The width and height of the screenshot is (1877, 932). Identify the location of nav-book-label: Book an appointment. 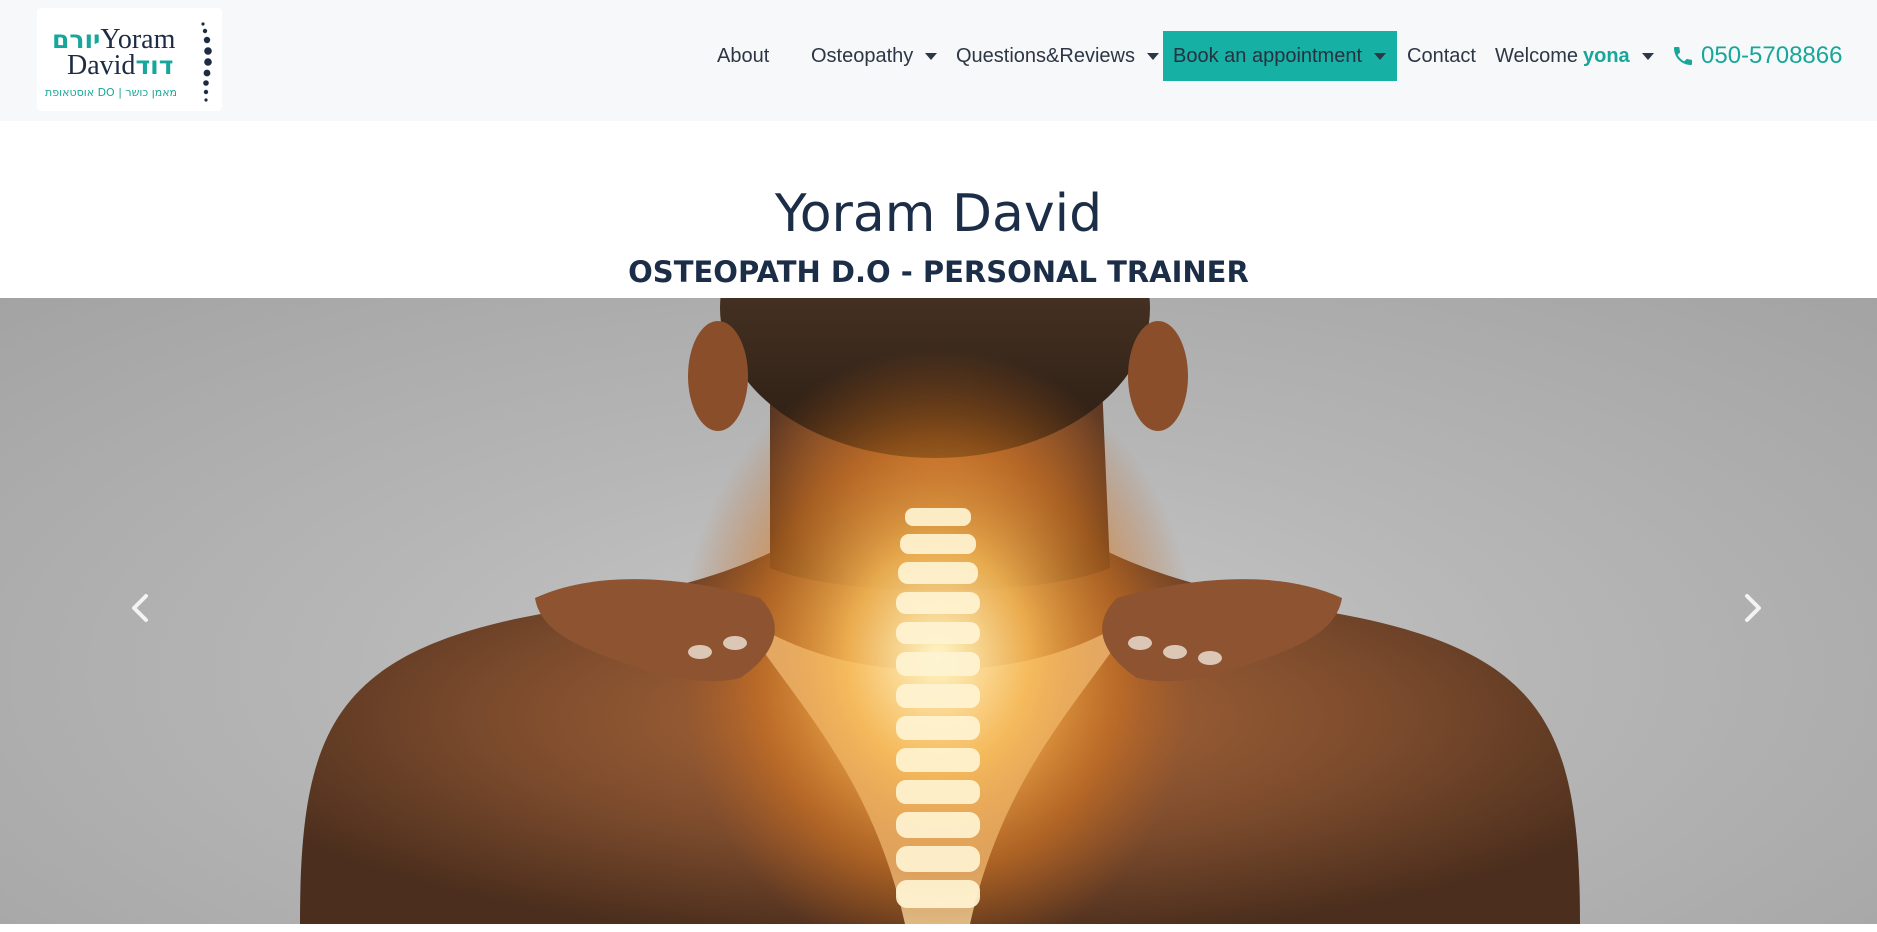
(1268, 55).